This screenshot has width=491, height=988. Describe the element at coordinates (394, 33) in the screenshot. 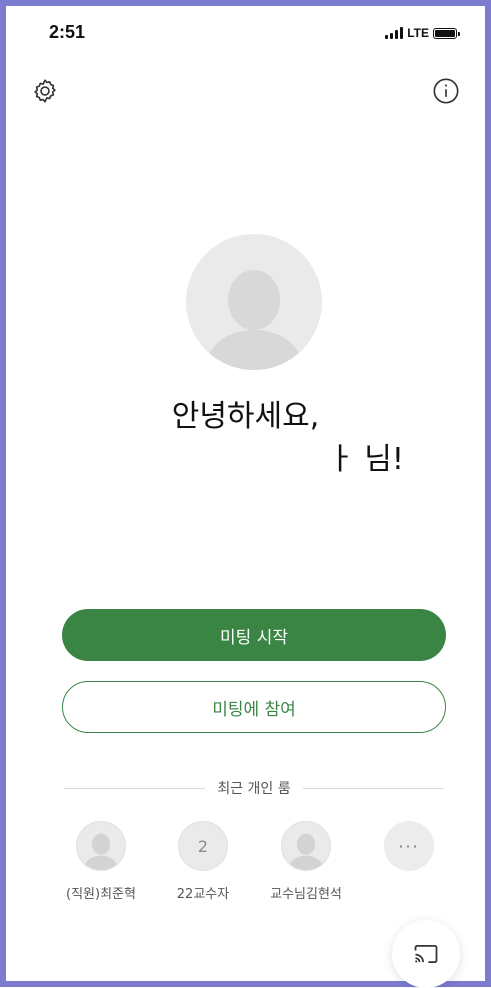

I see `signal-icon` at that location.